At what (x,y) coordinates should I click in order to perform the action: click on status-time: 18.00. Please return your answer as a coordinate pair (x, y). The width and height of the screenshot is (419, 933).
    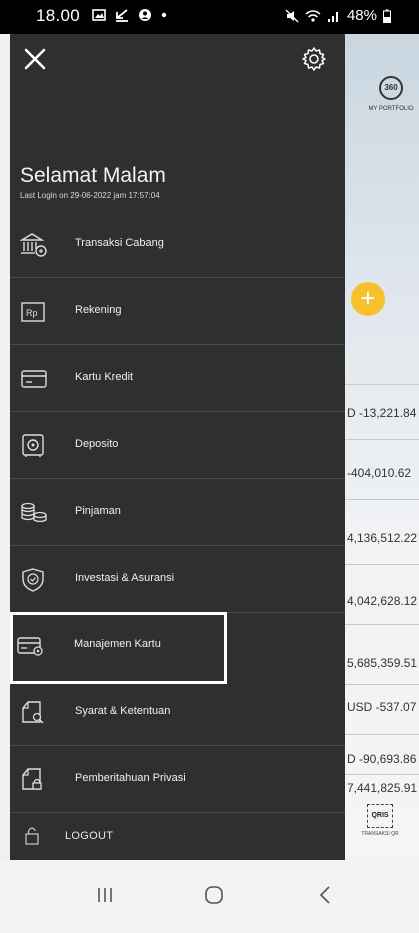
    Looking at the image, I should click on (58, 15).